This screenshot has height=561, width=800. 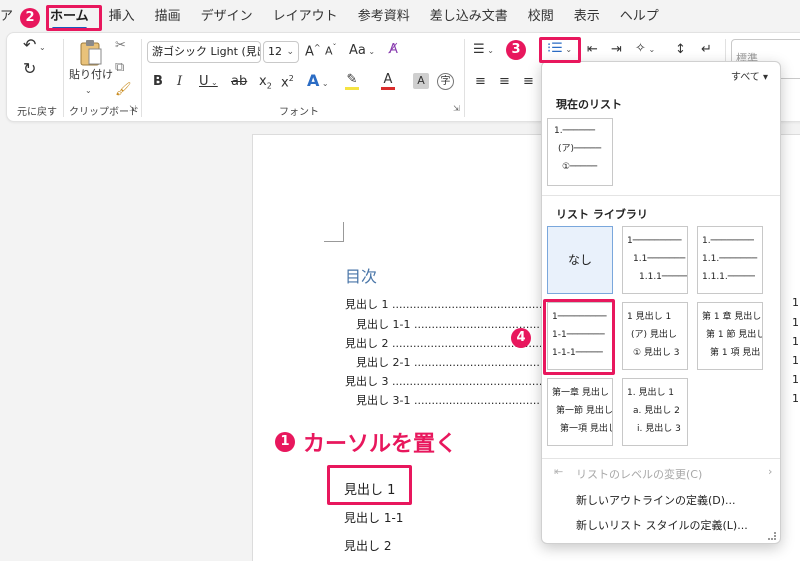 I want to click on callout-place-cursor: カーソルを置く, so click(x=380, y=444).